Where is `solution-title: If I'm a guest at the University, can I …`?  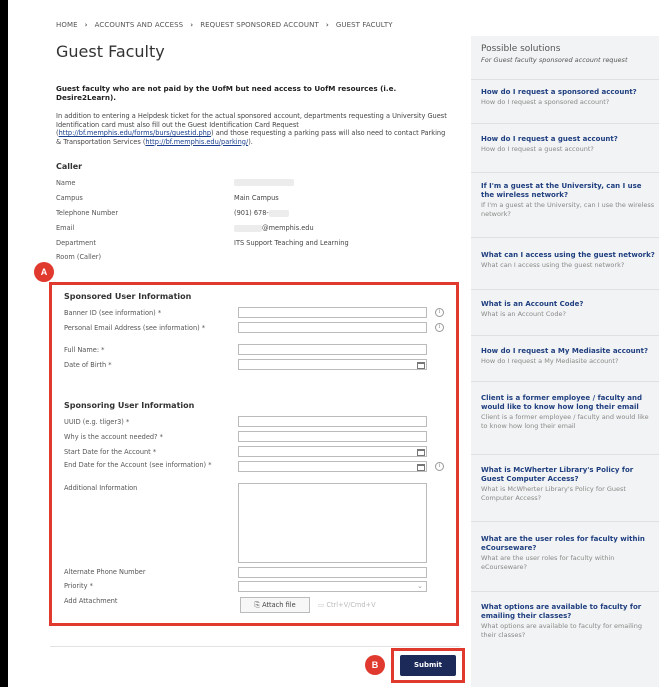 solution-title: If I'm a guest at the University, can I … is located at coordinates (568, 191).